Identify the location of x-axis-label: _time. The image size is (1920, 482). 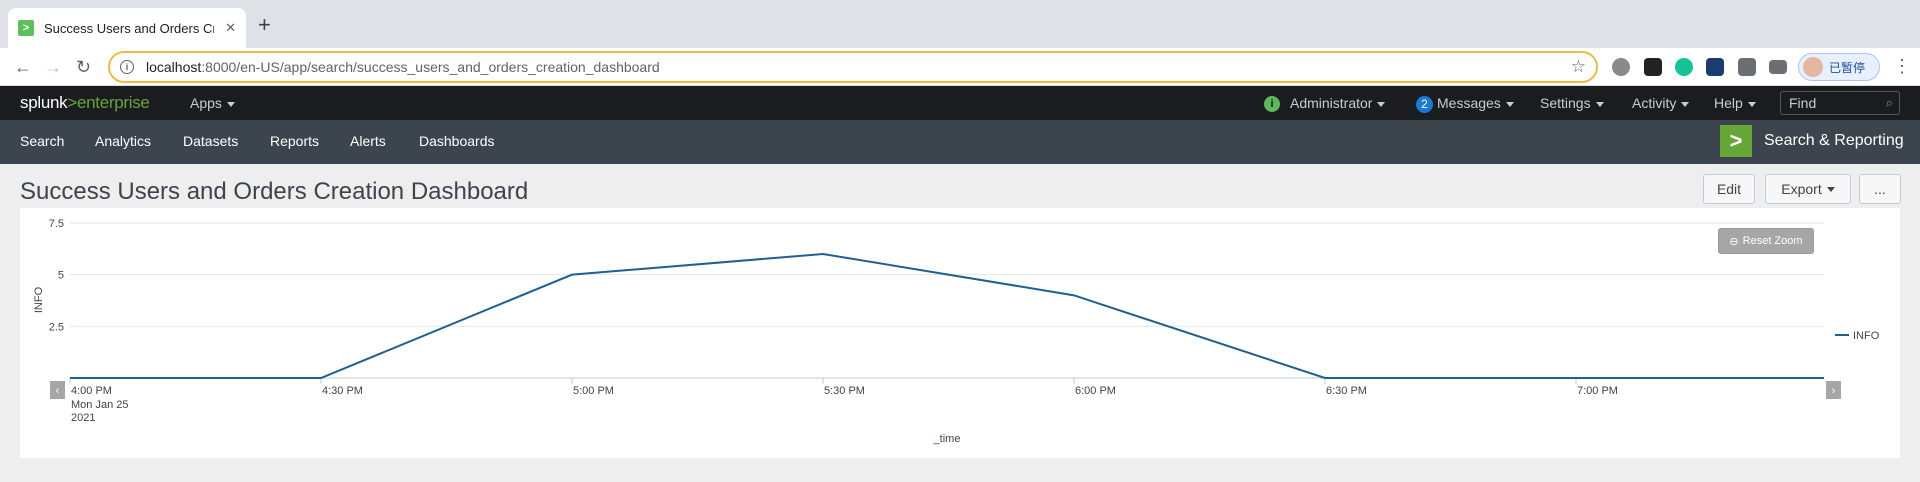
(947, 439).